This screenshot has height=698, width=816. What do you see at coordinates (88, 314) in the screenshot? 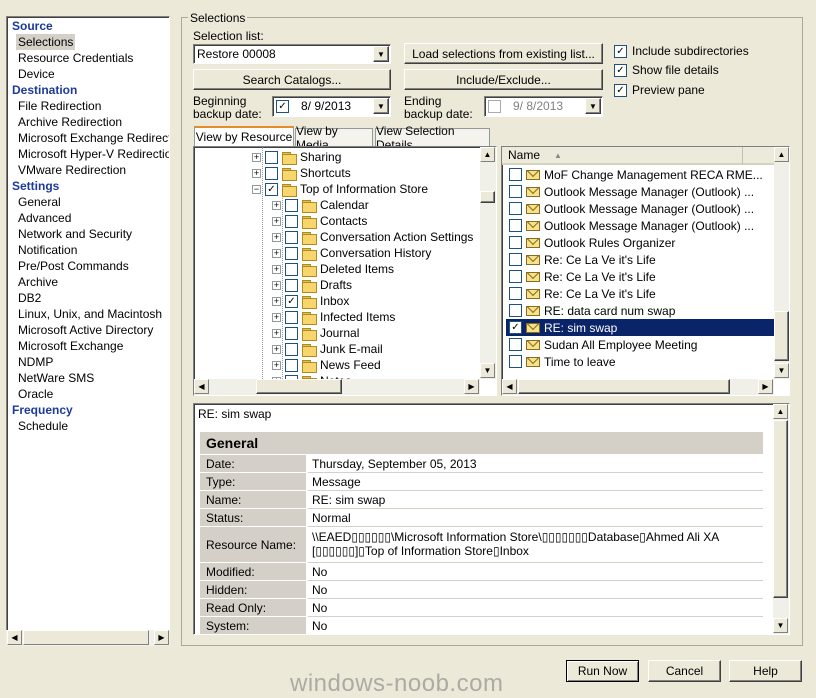
I see `nav-item: Linux, Unix, and Macintosh` at bounding box center [88, 314].